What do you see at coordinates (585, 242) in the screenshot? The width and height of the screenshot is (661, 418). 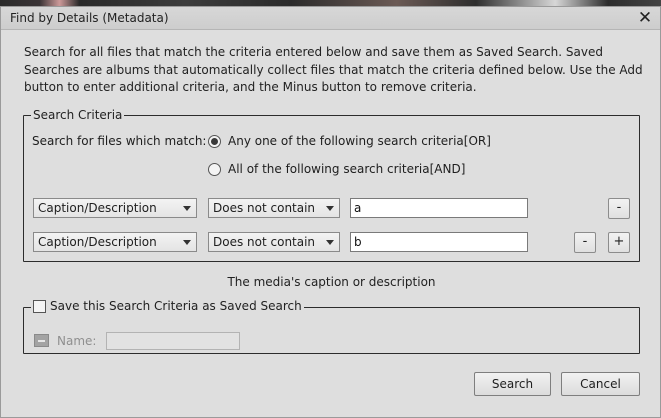 I see `remove-criteria-button-2: -` at bounding box center [585, 242].